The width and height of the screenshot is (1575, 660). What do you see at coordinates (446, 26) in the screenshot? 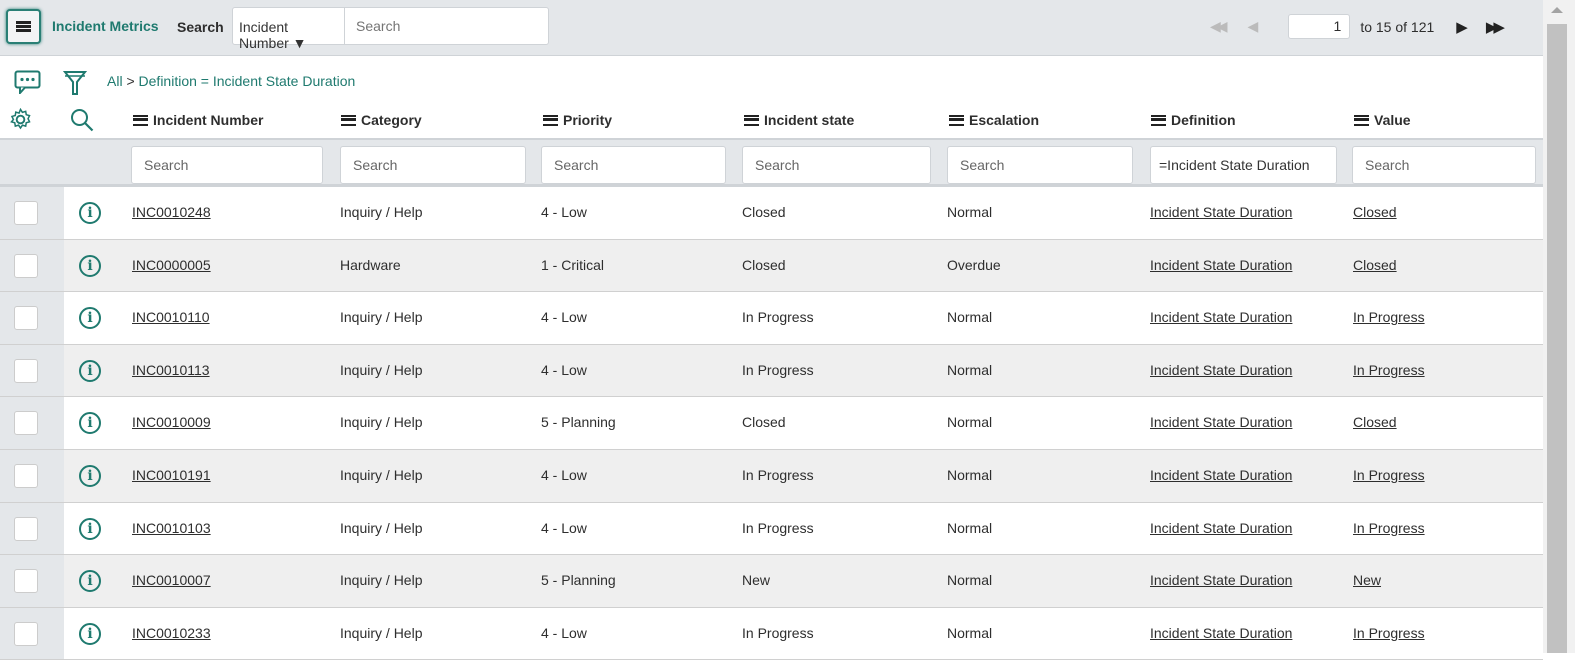
I see `search-input` at bounding box center [446, 26].